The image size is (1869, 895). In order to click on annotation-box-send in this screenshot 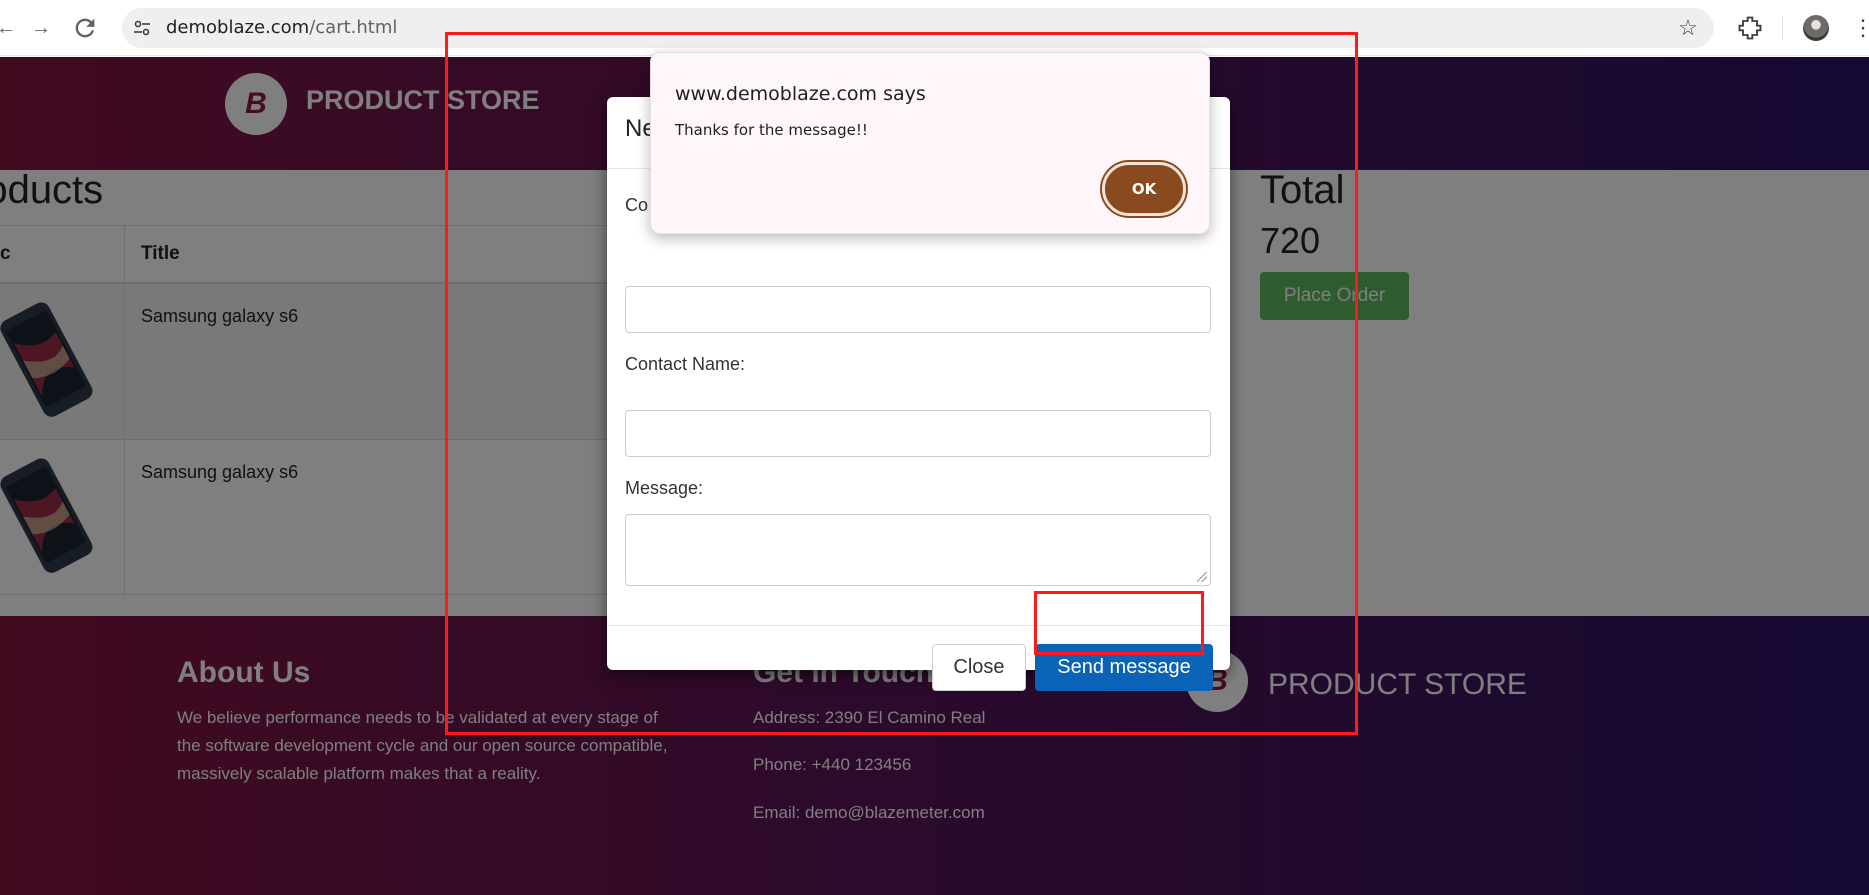, I will do `click(1119, 623)`.